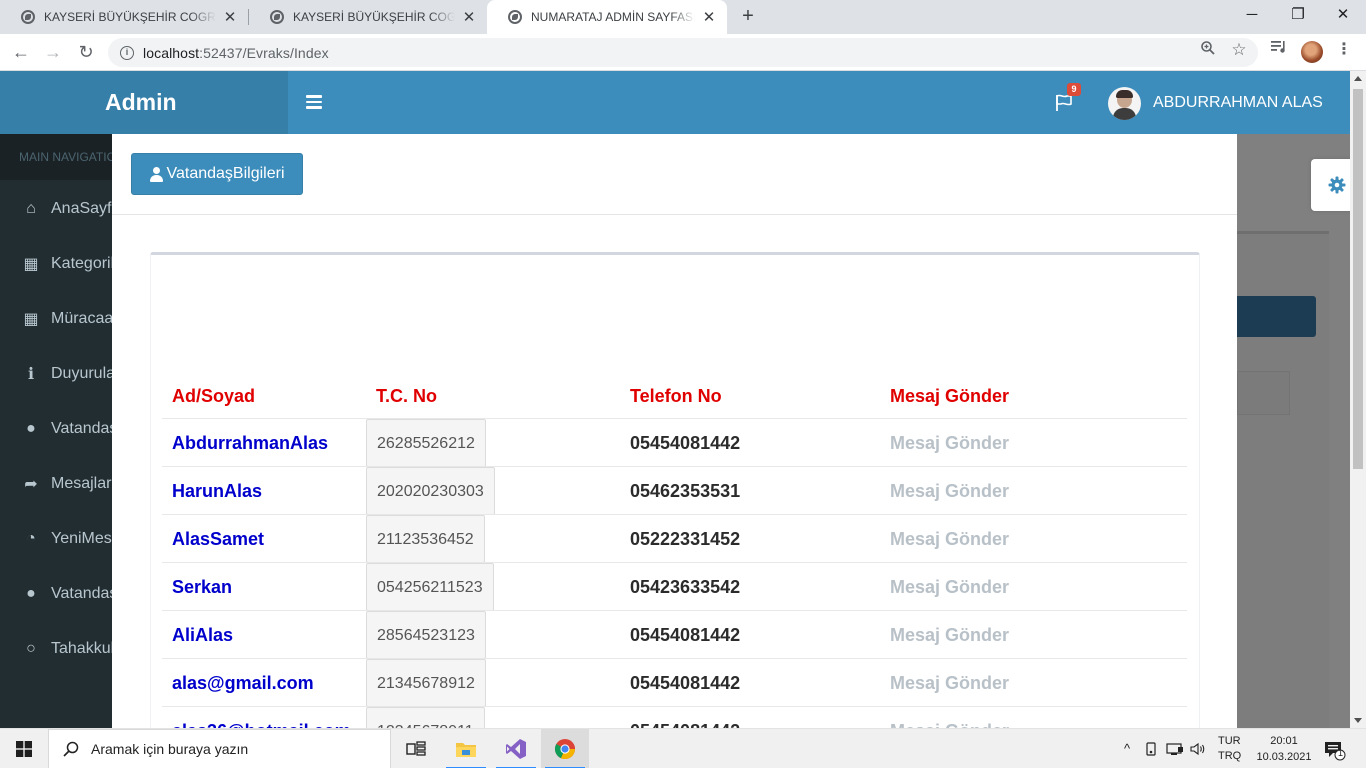 This screenshot has height=768, width=1366. Describe the element at coordinates (225, 173) in the screenshot. I see `button-label: VatandaşBilgileri` at that location.